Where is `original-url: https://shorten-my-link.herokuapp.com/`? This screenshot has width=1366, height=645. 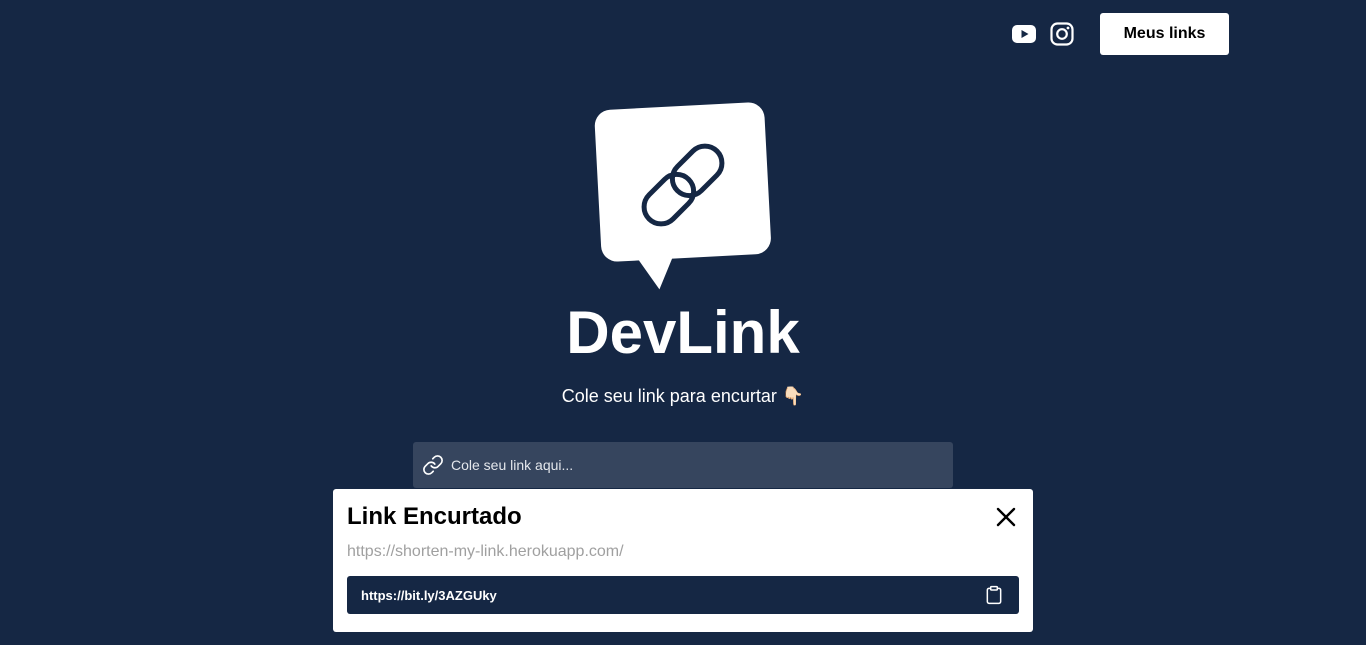 original-url: https://shorten-my-link.herokuapp.com/ is located at coordinates (485, 551).